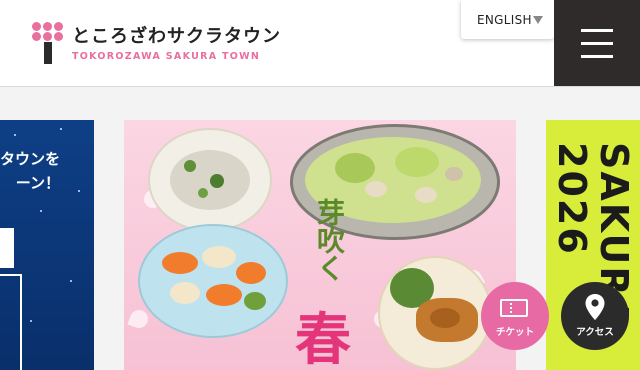 Image resolution: width=640 pixels, height=370 pixels. Describe the element at coordinates (595, 332) in the screenshot. I see `access-button-label: アクセス` at that location.